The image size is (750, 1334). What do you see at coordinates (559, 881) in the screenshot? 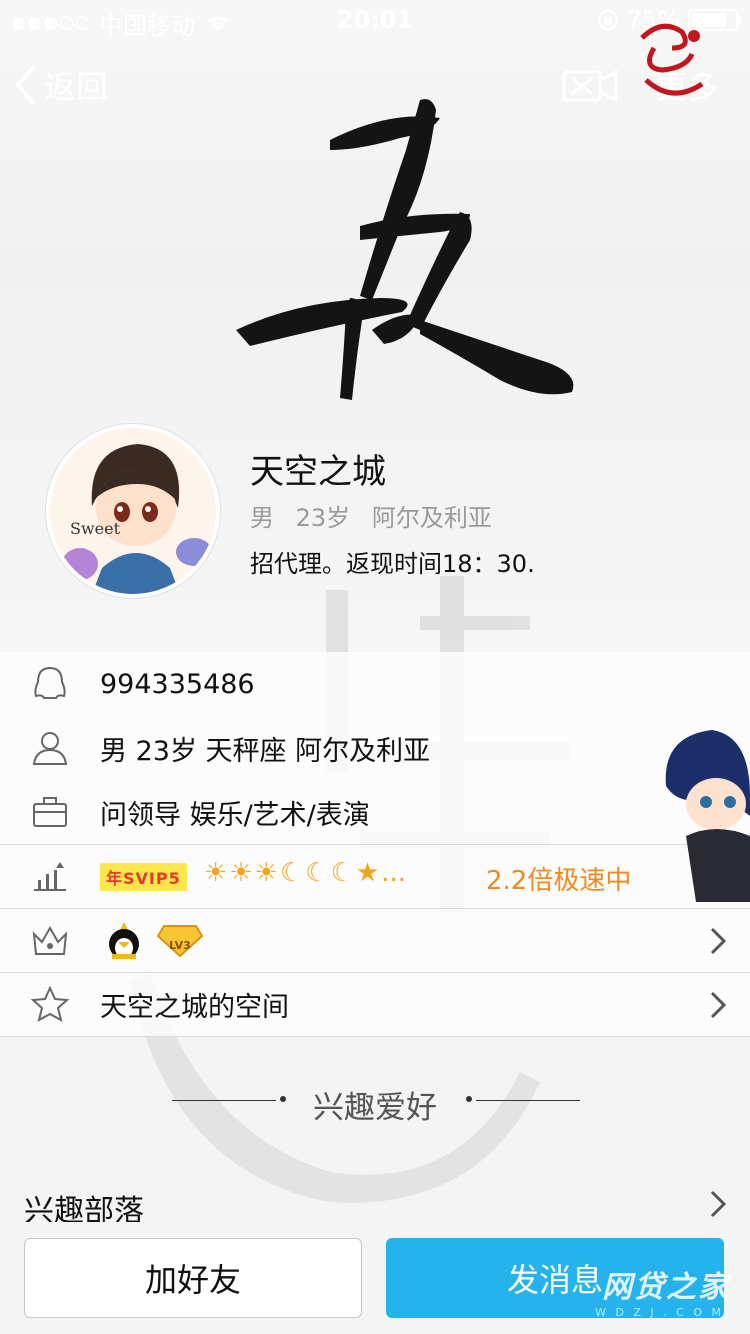
I see `speed-status: 2.2倍极速中` at bounding box center [559, 881].